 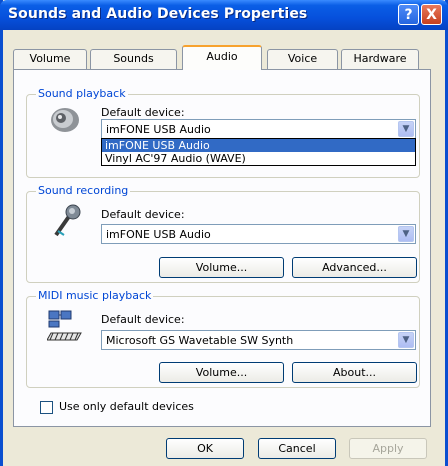 What do you see at coordinates (82, 93) in the screenshot?
I see `playback-group-label: Sound playback` at bounding box center [82, 93].